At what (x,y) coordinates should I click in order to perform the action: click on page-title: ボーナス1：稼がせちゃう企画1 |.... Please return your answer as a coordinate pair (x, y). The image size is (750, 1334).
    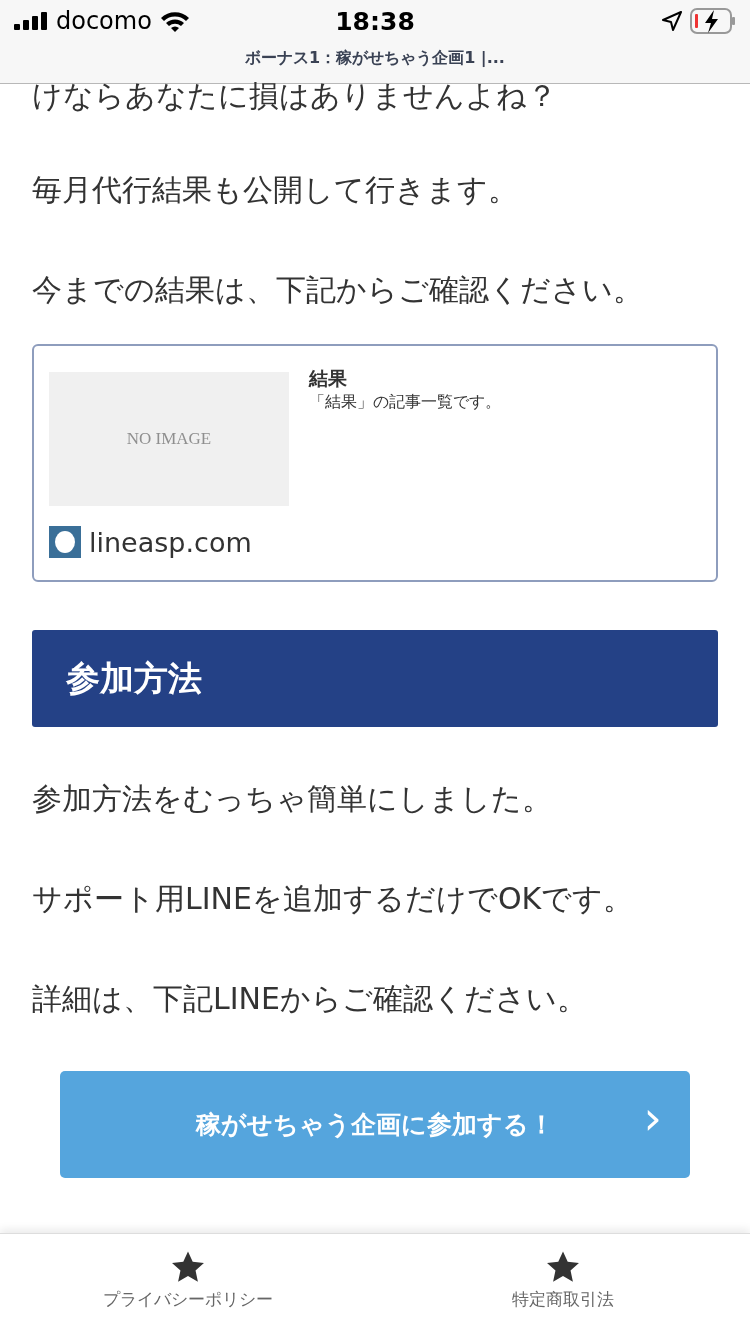
    Looking at the image, I should click on (375, 58).